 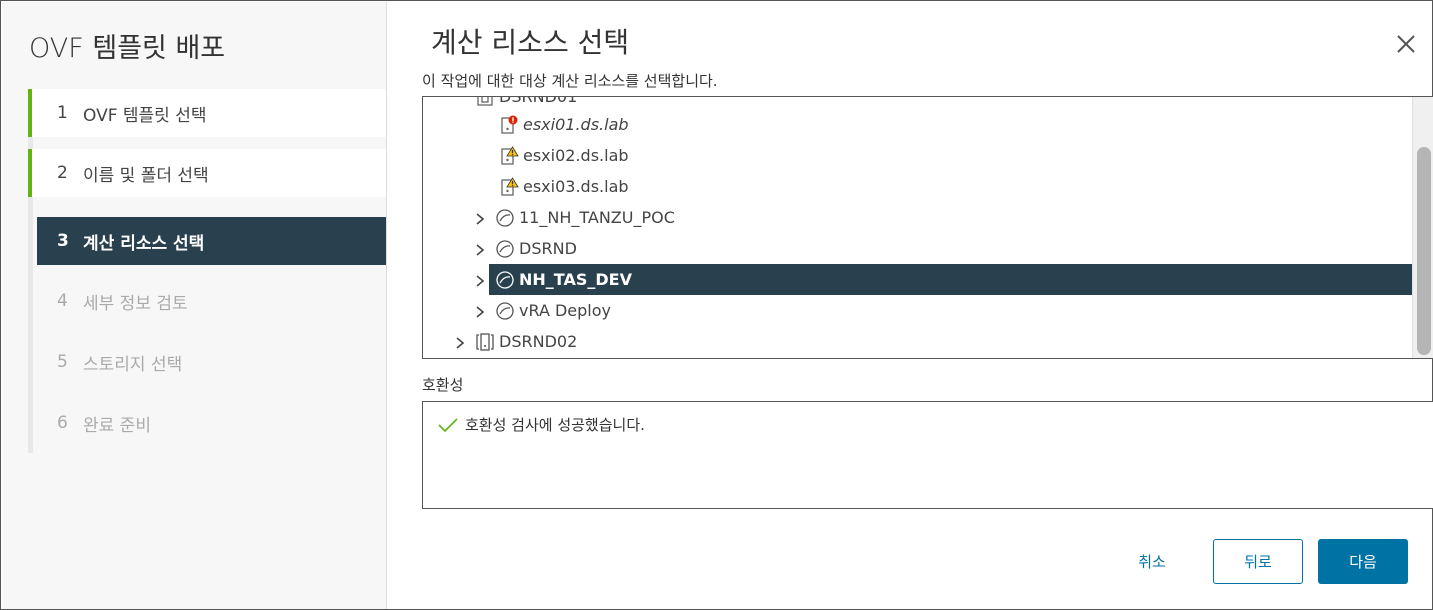 I want to click on tree-node-host: esxi02.ds.lab, so click(x=564, y=155).